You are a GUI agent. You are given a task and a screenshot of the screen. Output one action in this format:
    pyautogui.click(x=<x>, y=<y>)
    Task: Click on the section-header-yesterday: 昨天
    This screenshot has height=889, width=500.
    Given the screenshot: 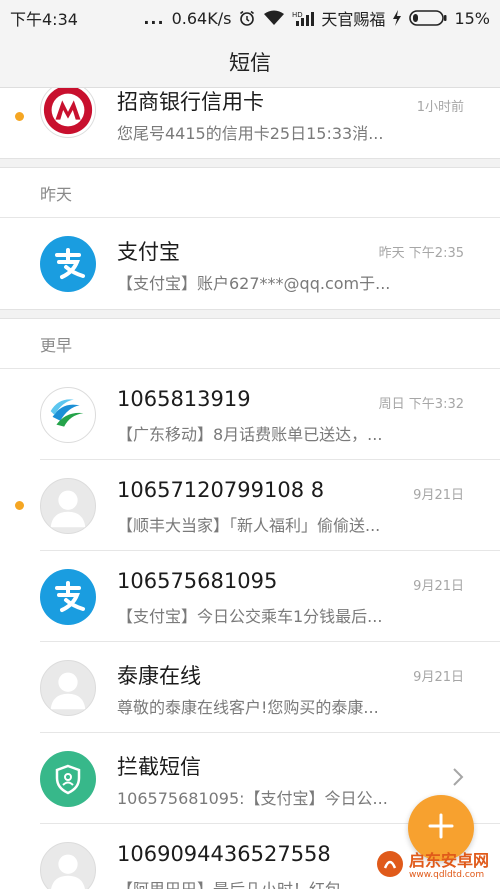 What is the action you would take?
    pyautogui.click(x=250, y=193)
    